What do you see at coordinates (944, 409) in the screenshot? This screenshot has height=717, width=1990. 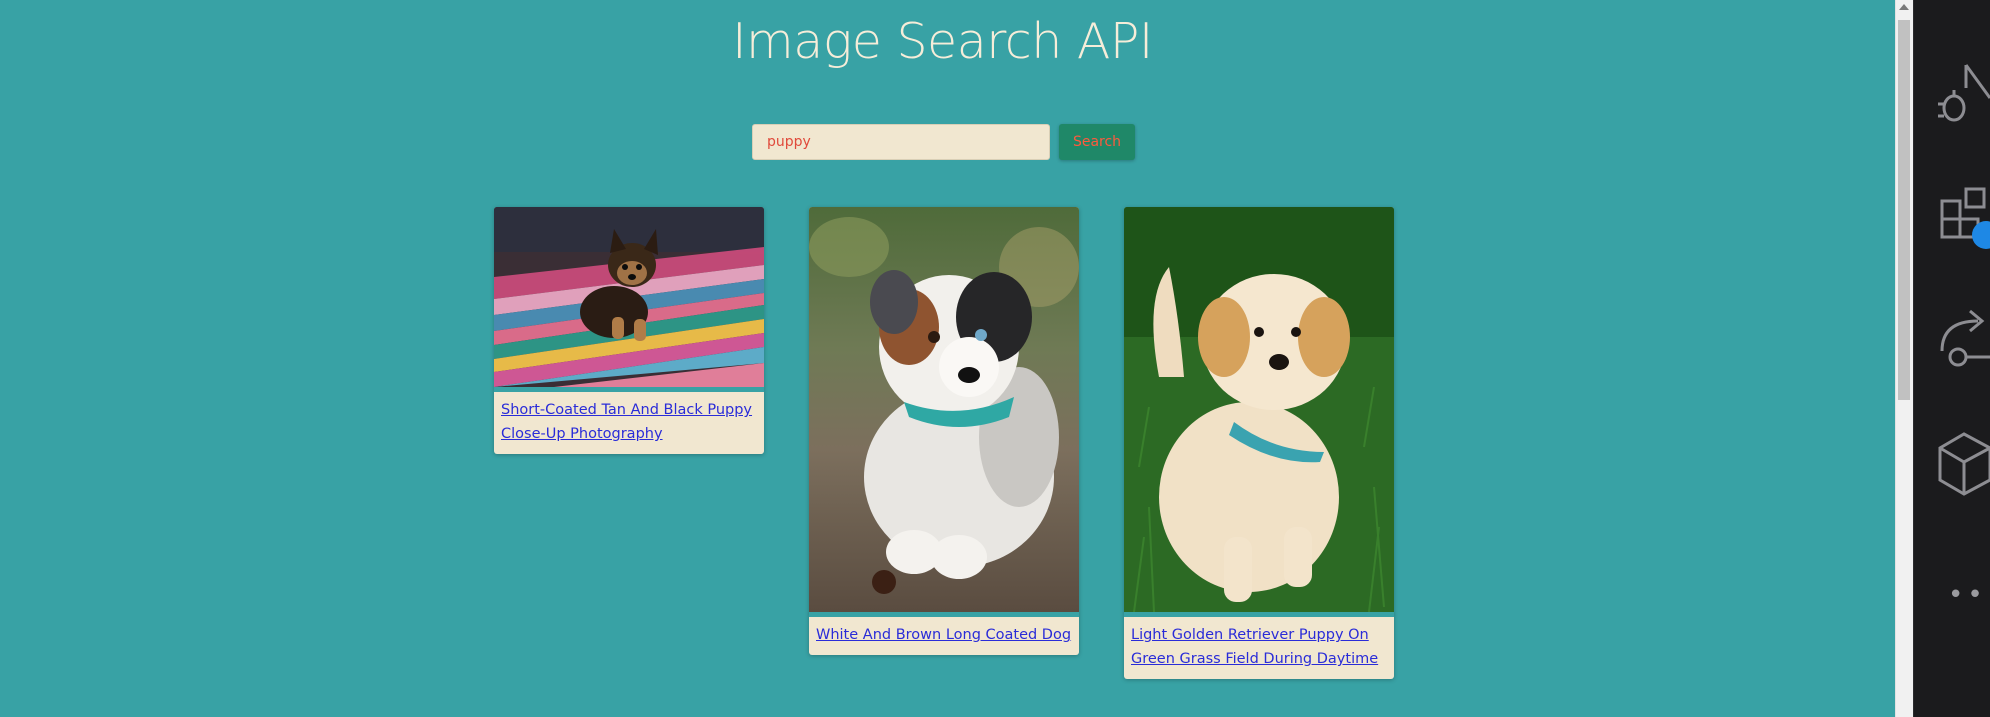 I see `result-image-aussie-puppy` at bounding box center [944, 409].